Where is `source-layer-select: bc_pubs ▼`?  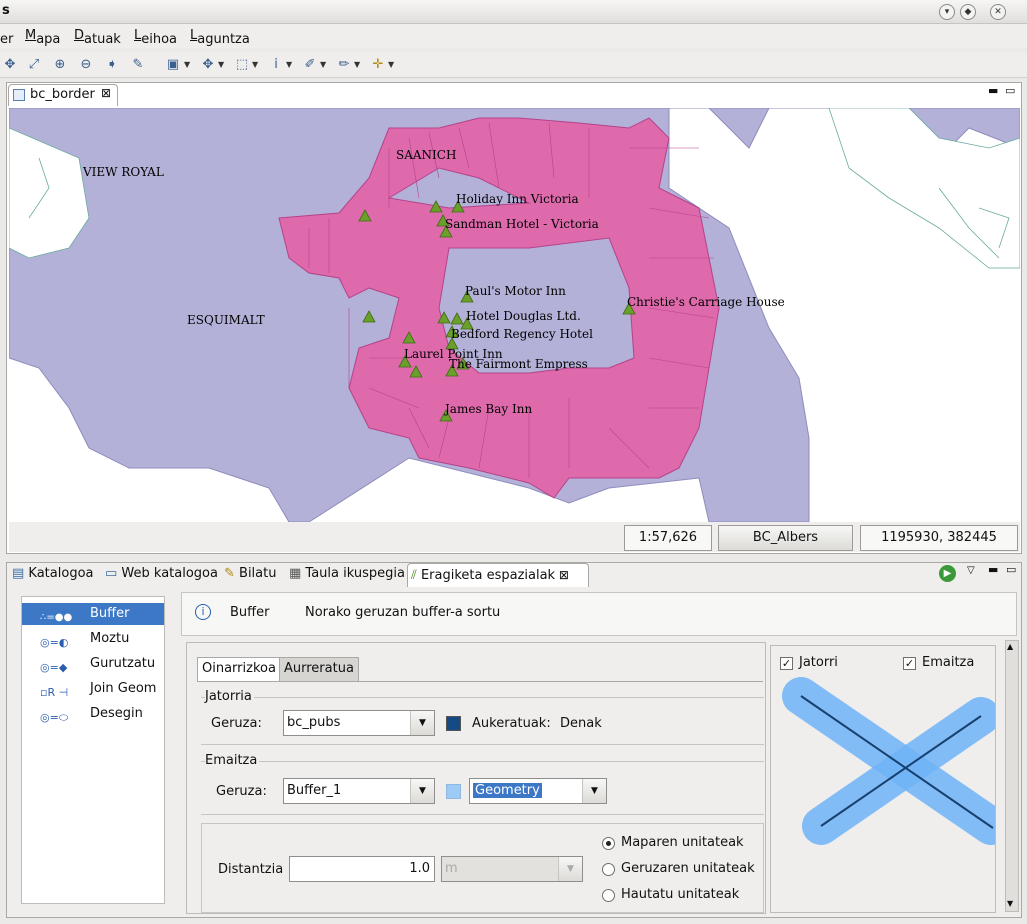
source-layer-select: bc_pubs ▼ is located at coordinates (359, 723).